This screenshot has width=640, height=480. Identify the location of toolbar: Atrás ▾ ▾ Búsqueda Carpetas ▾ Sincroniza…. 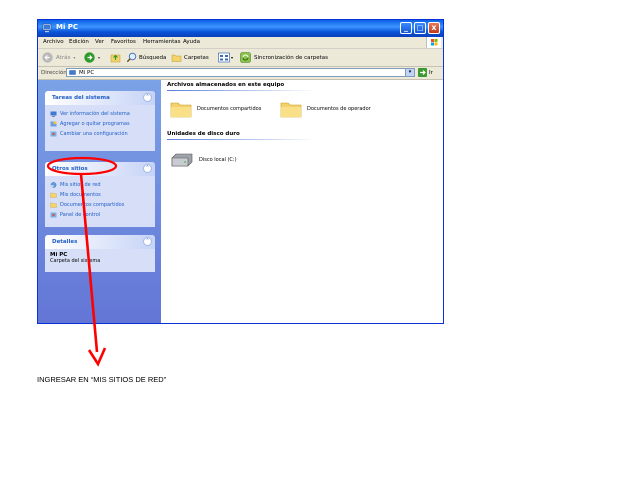
(240, 58).